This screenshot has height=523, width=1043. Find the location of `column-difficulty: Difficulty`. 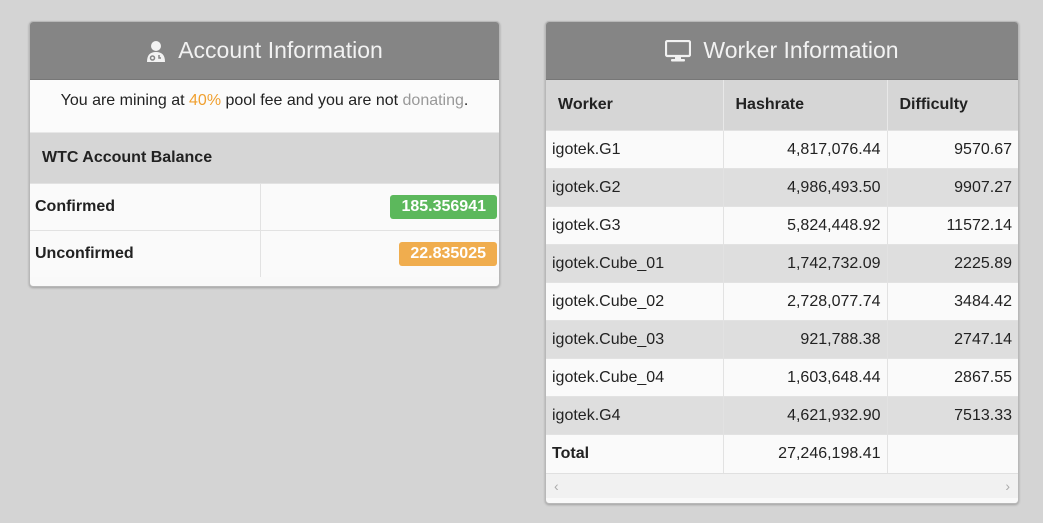

column-difficulty: Difficulty is located at coordinates (952, 105).